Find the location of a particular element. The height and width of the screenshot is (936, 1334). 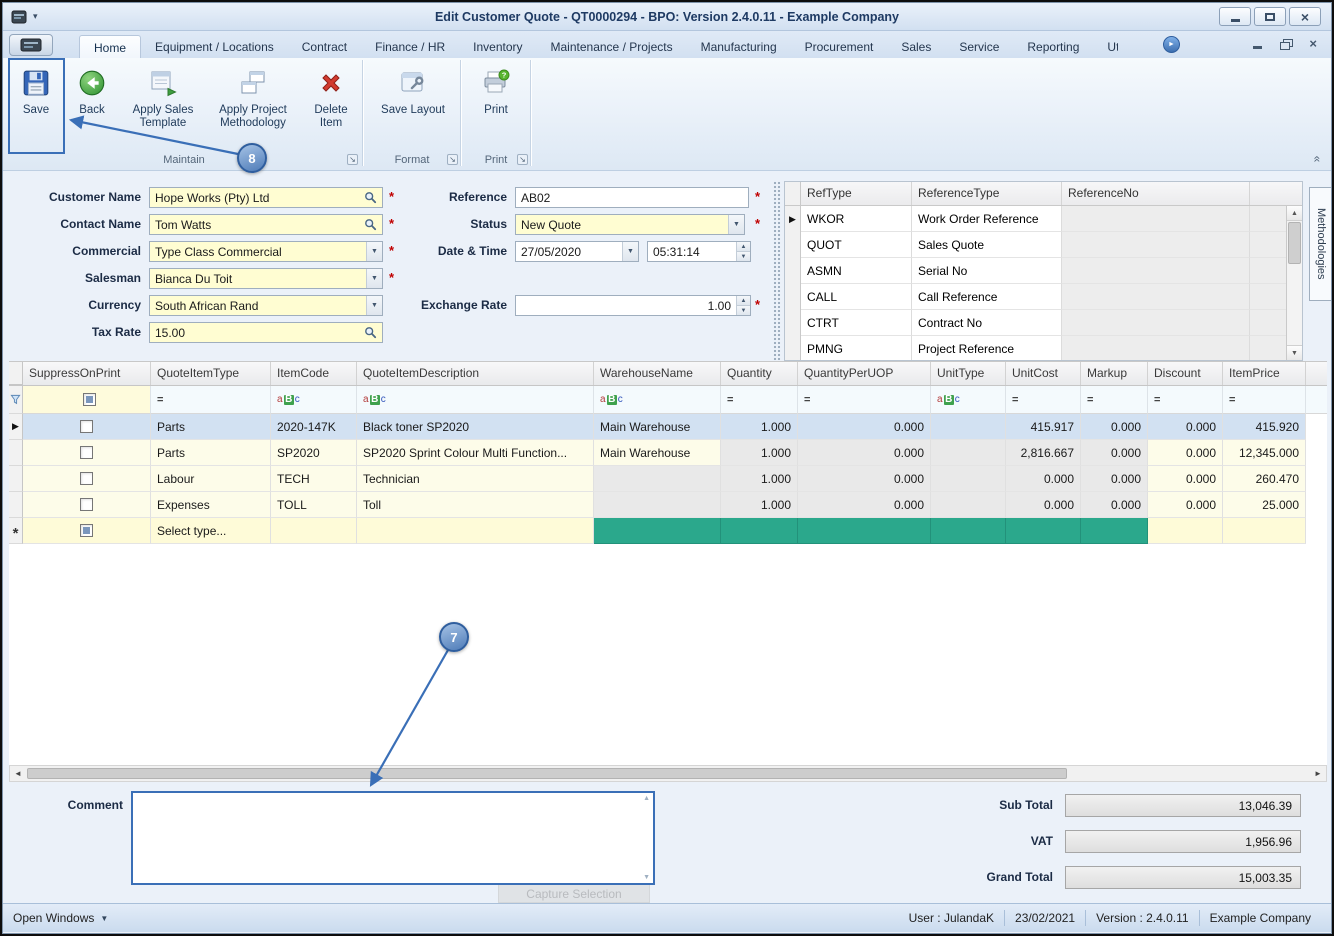

cell-quote-item-description: Toll is located at coordinates (475, 505).